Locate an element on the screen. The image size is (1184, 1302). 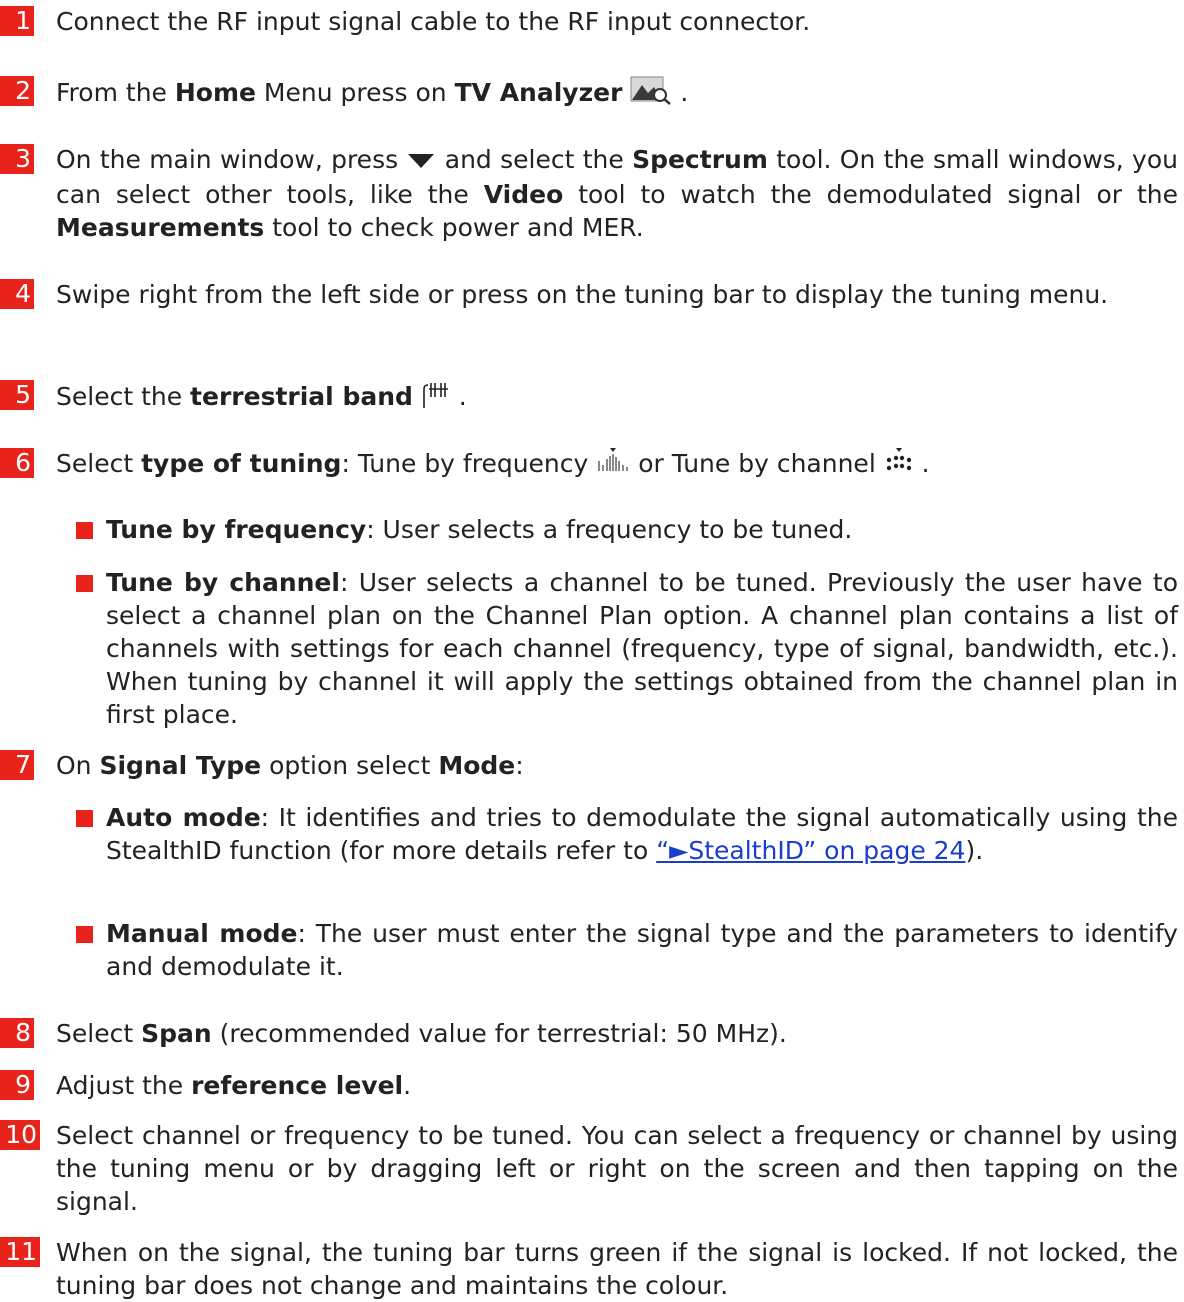
step-number: 11 is located at coordinates (20, 1252).